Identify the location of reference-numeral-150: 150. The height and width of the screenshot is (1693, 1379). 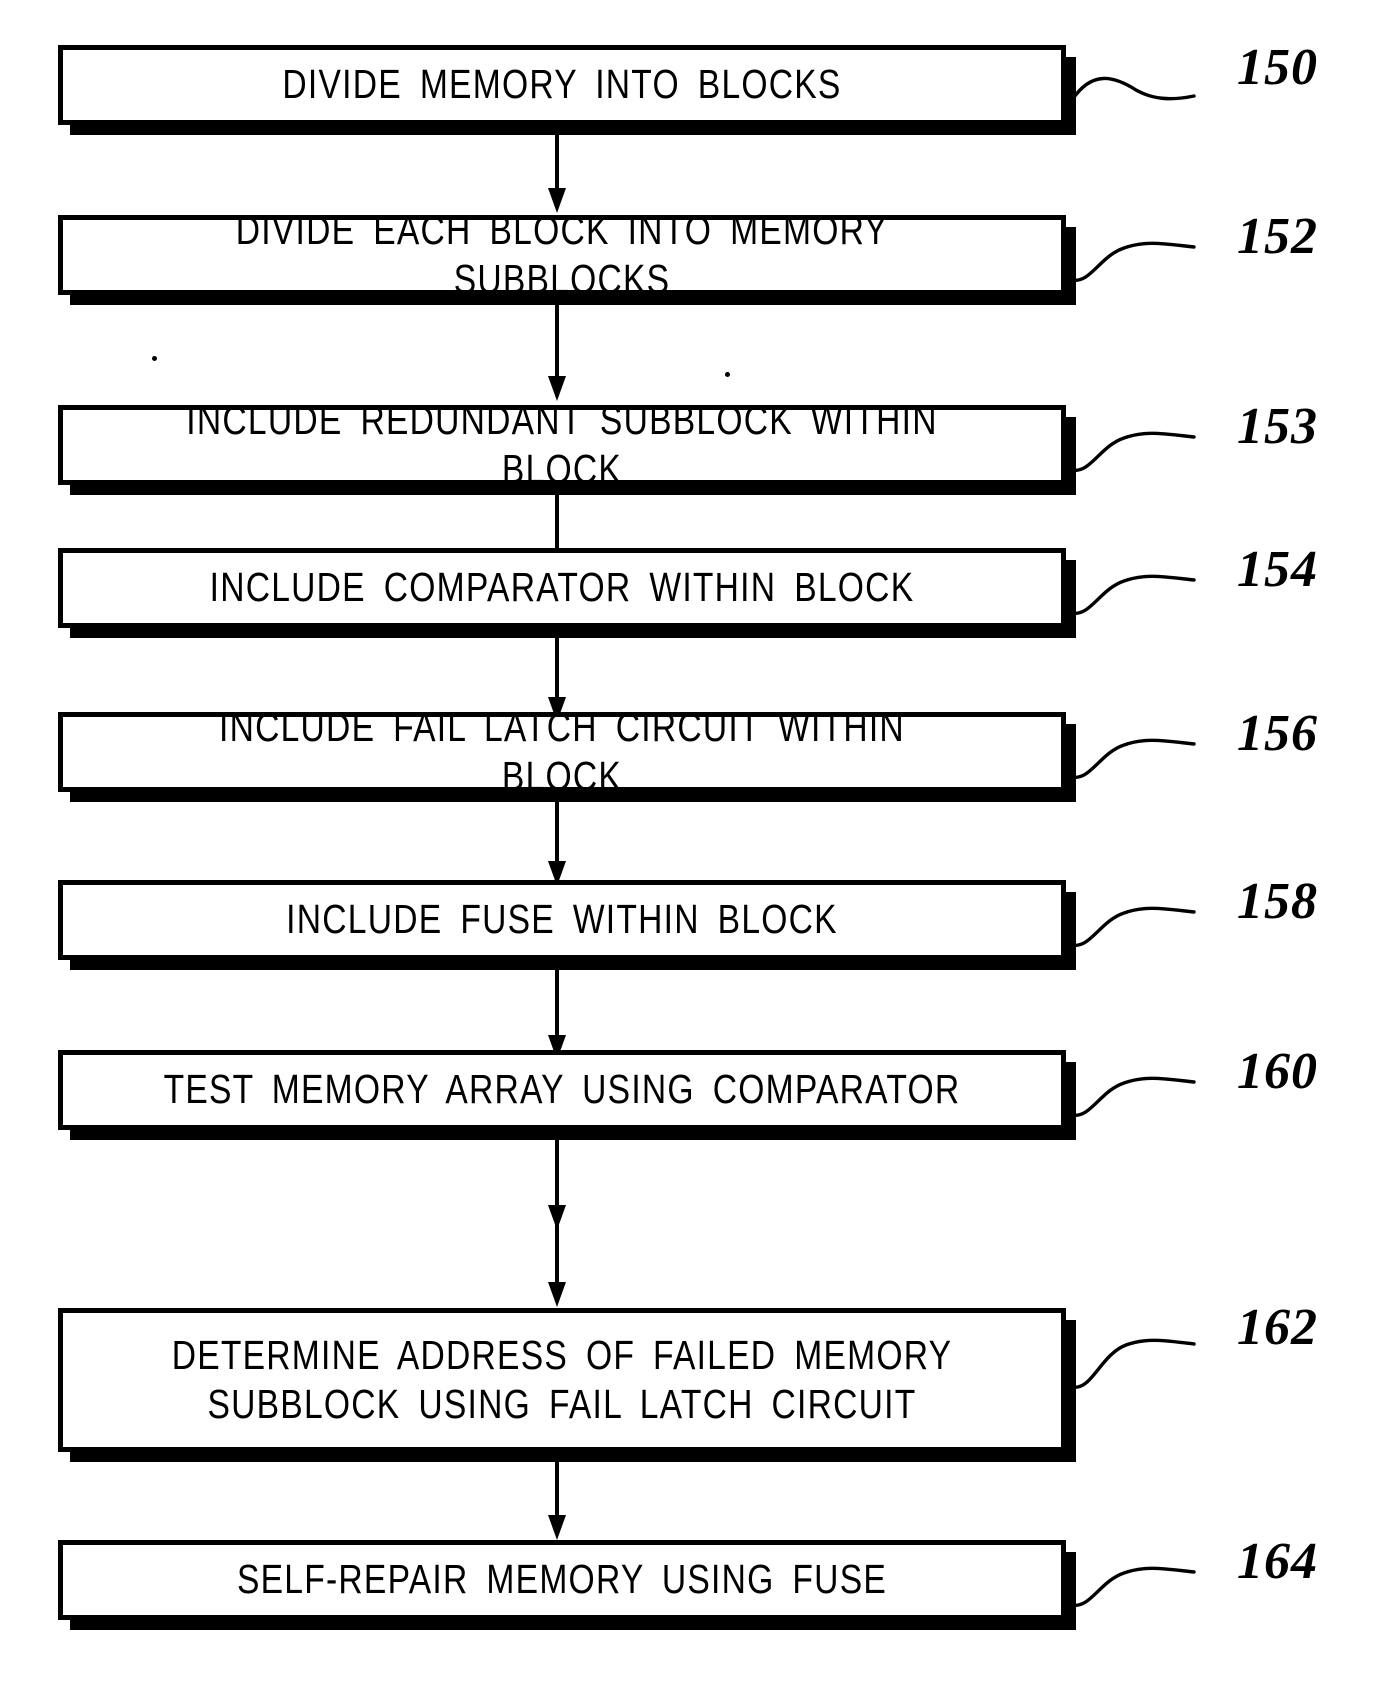
(1277, 67).